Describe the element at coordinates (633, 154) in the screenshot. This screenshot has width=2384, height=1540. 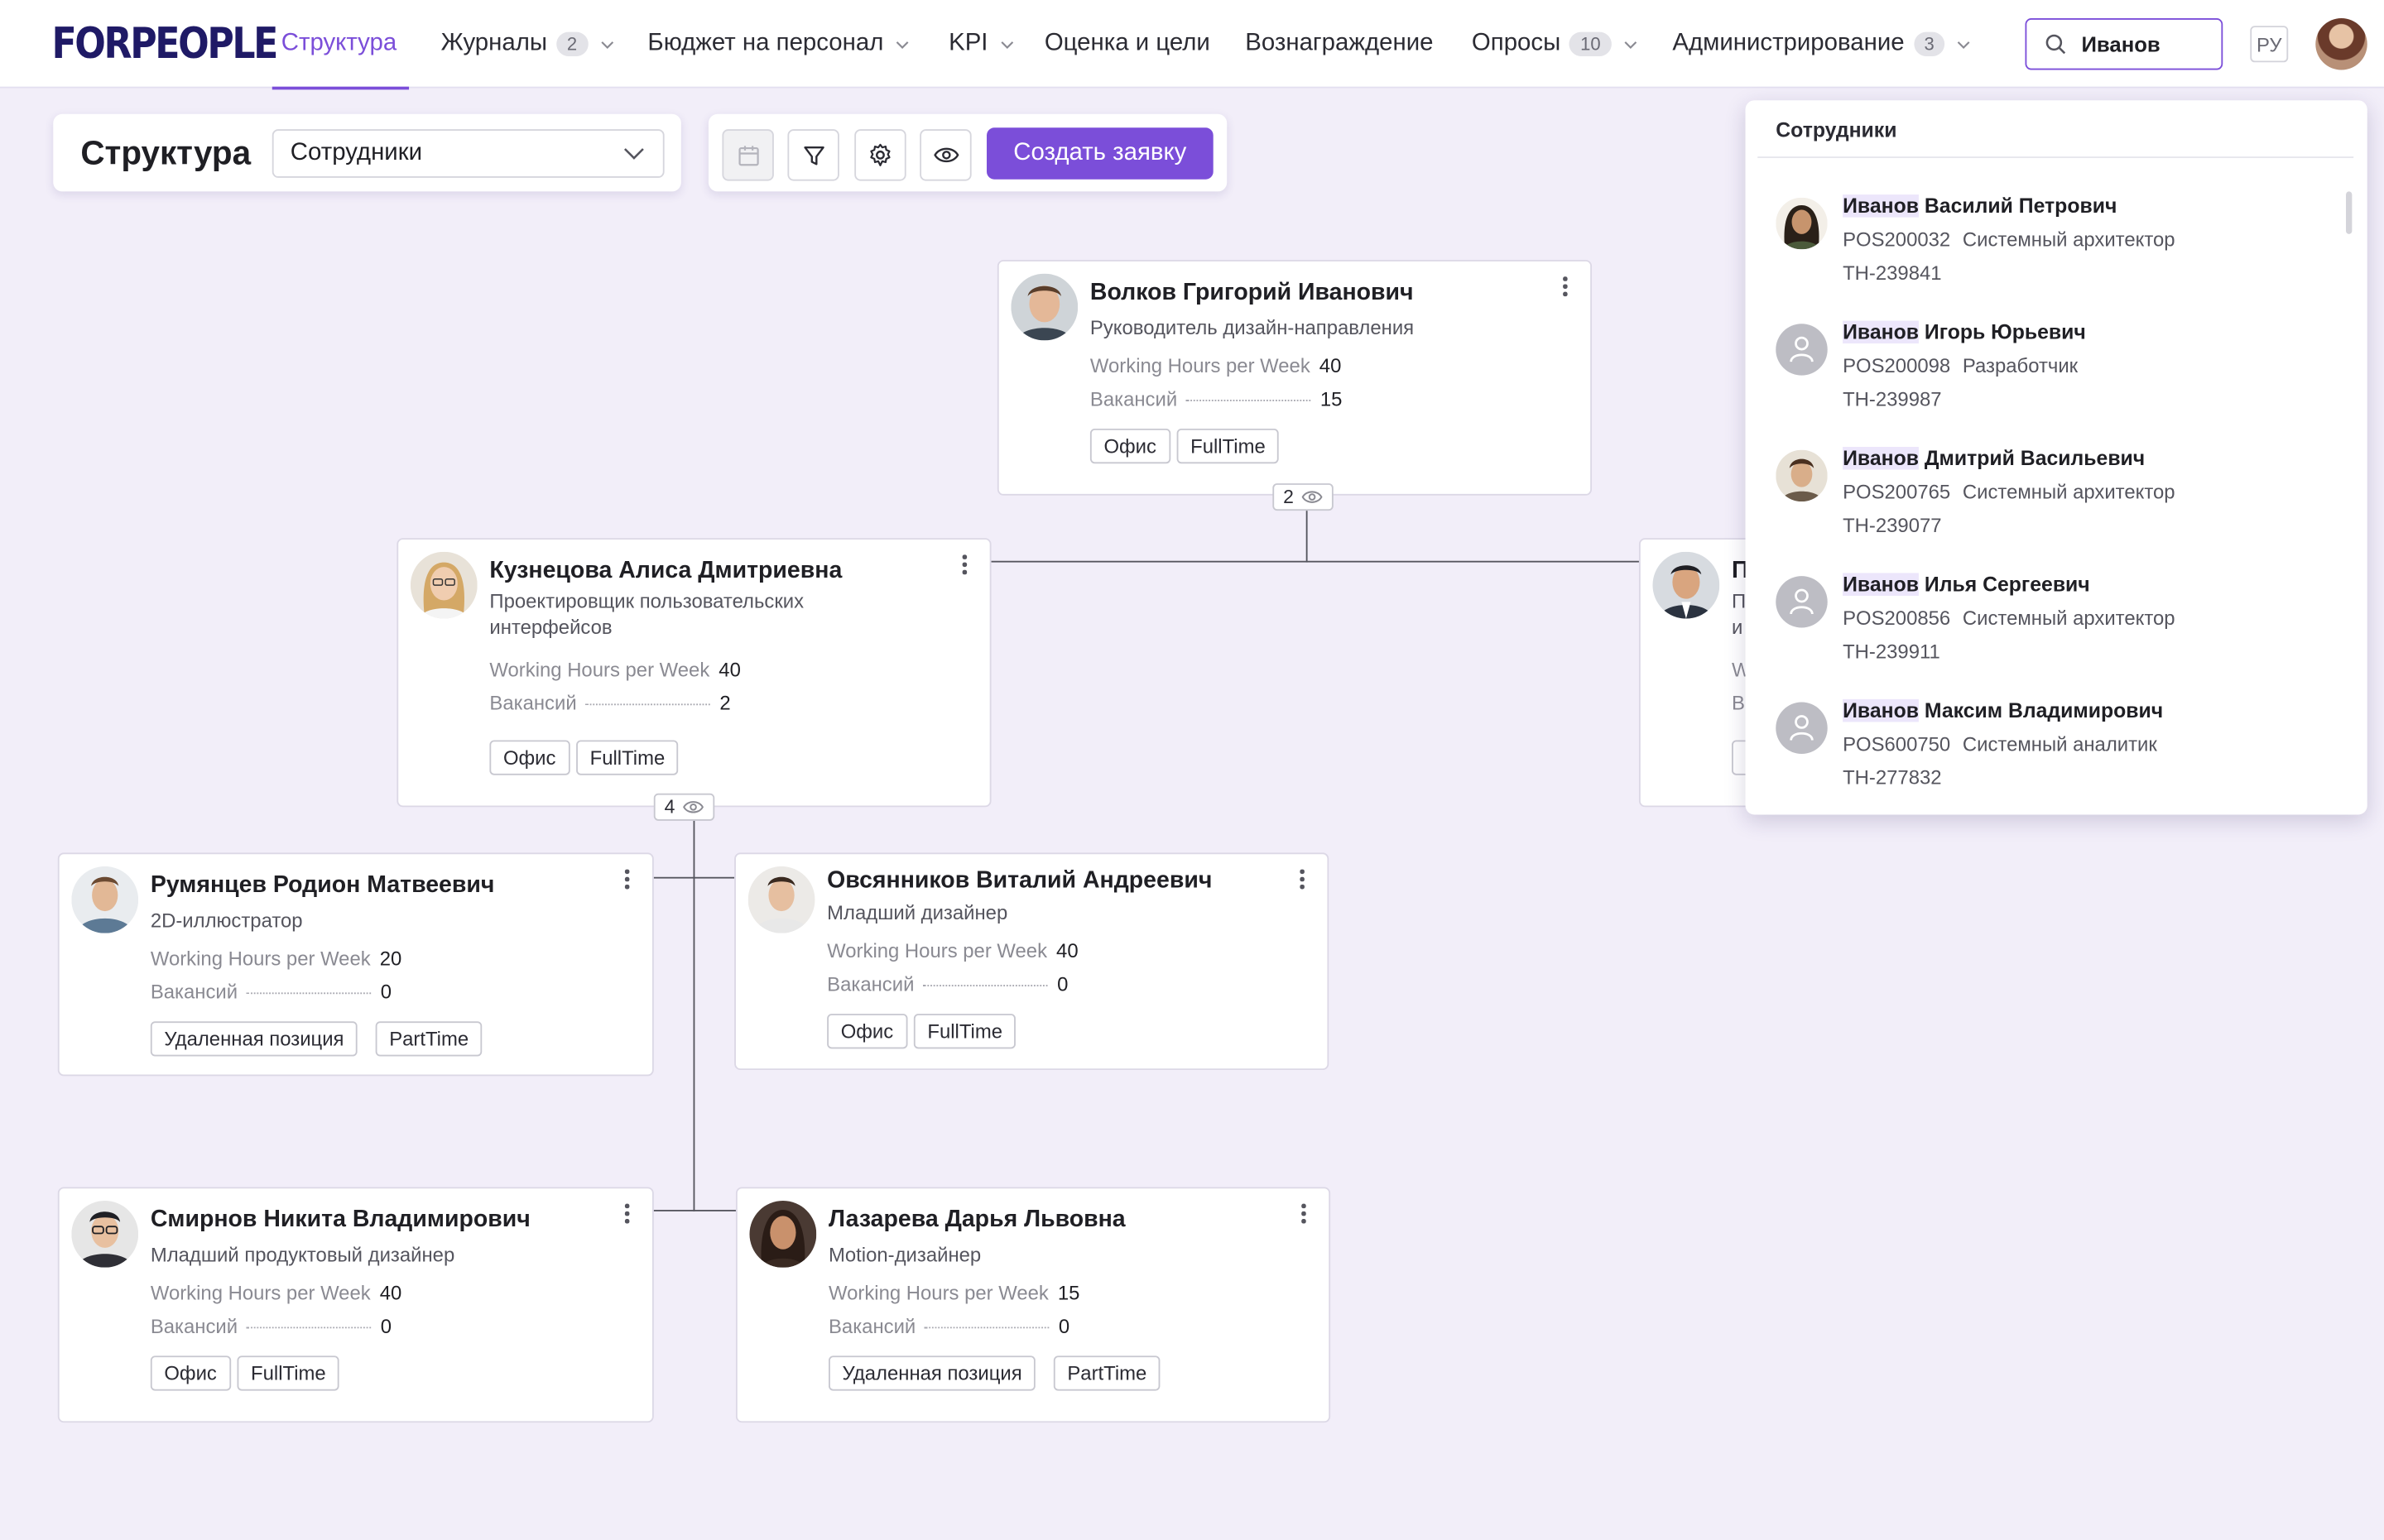
I see `chevron-down-icon` at that location.